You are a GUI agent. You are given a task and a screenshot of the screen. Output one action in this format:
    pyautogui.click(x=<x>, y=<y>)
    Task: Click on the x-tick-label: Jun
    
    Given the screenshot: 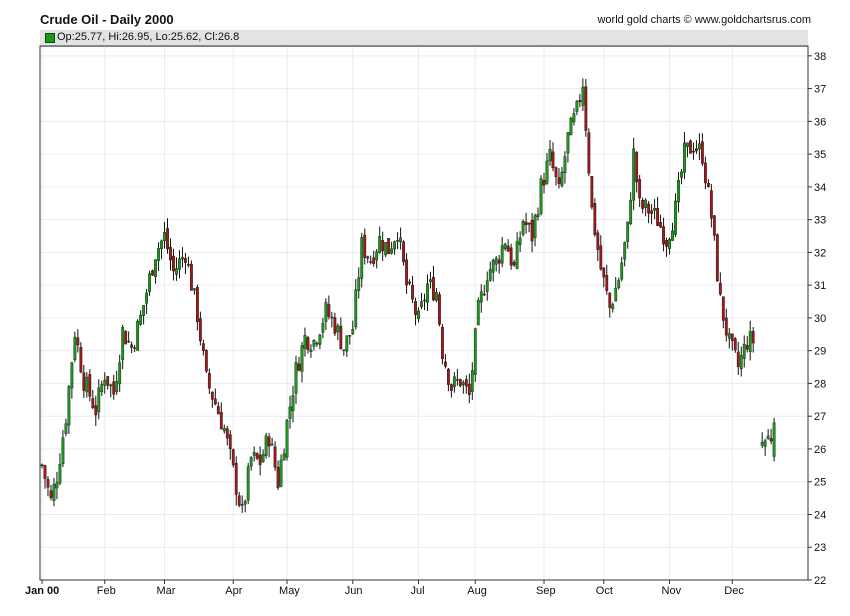 What is the action you would take?
    pyautogui.click(x=354, y=591)
    